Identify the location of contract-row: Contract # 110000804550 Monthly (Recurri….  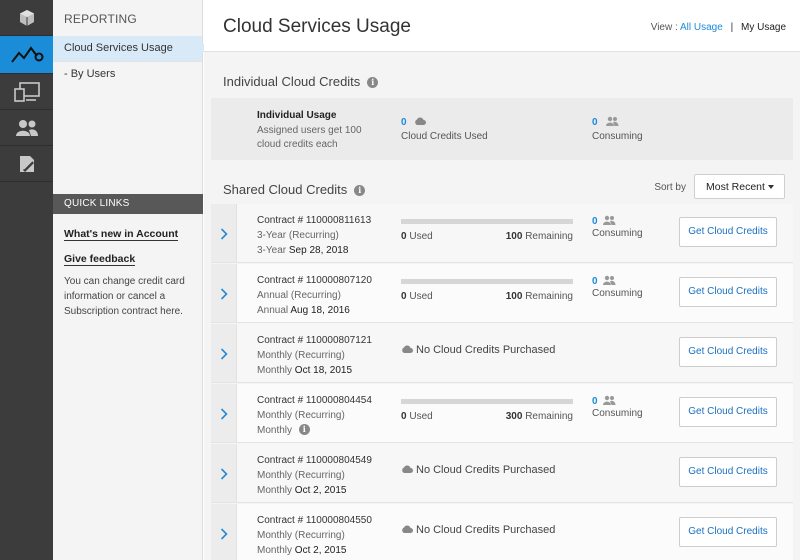
(502, 532).